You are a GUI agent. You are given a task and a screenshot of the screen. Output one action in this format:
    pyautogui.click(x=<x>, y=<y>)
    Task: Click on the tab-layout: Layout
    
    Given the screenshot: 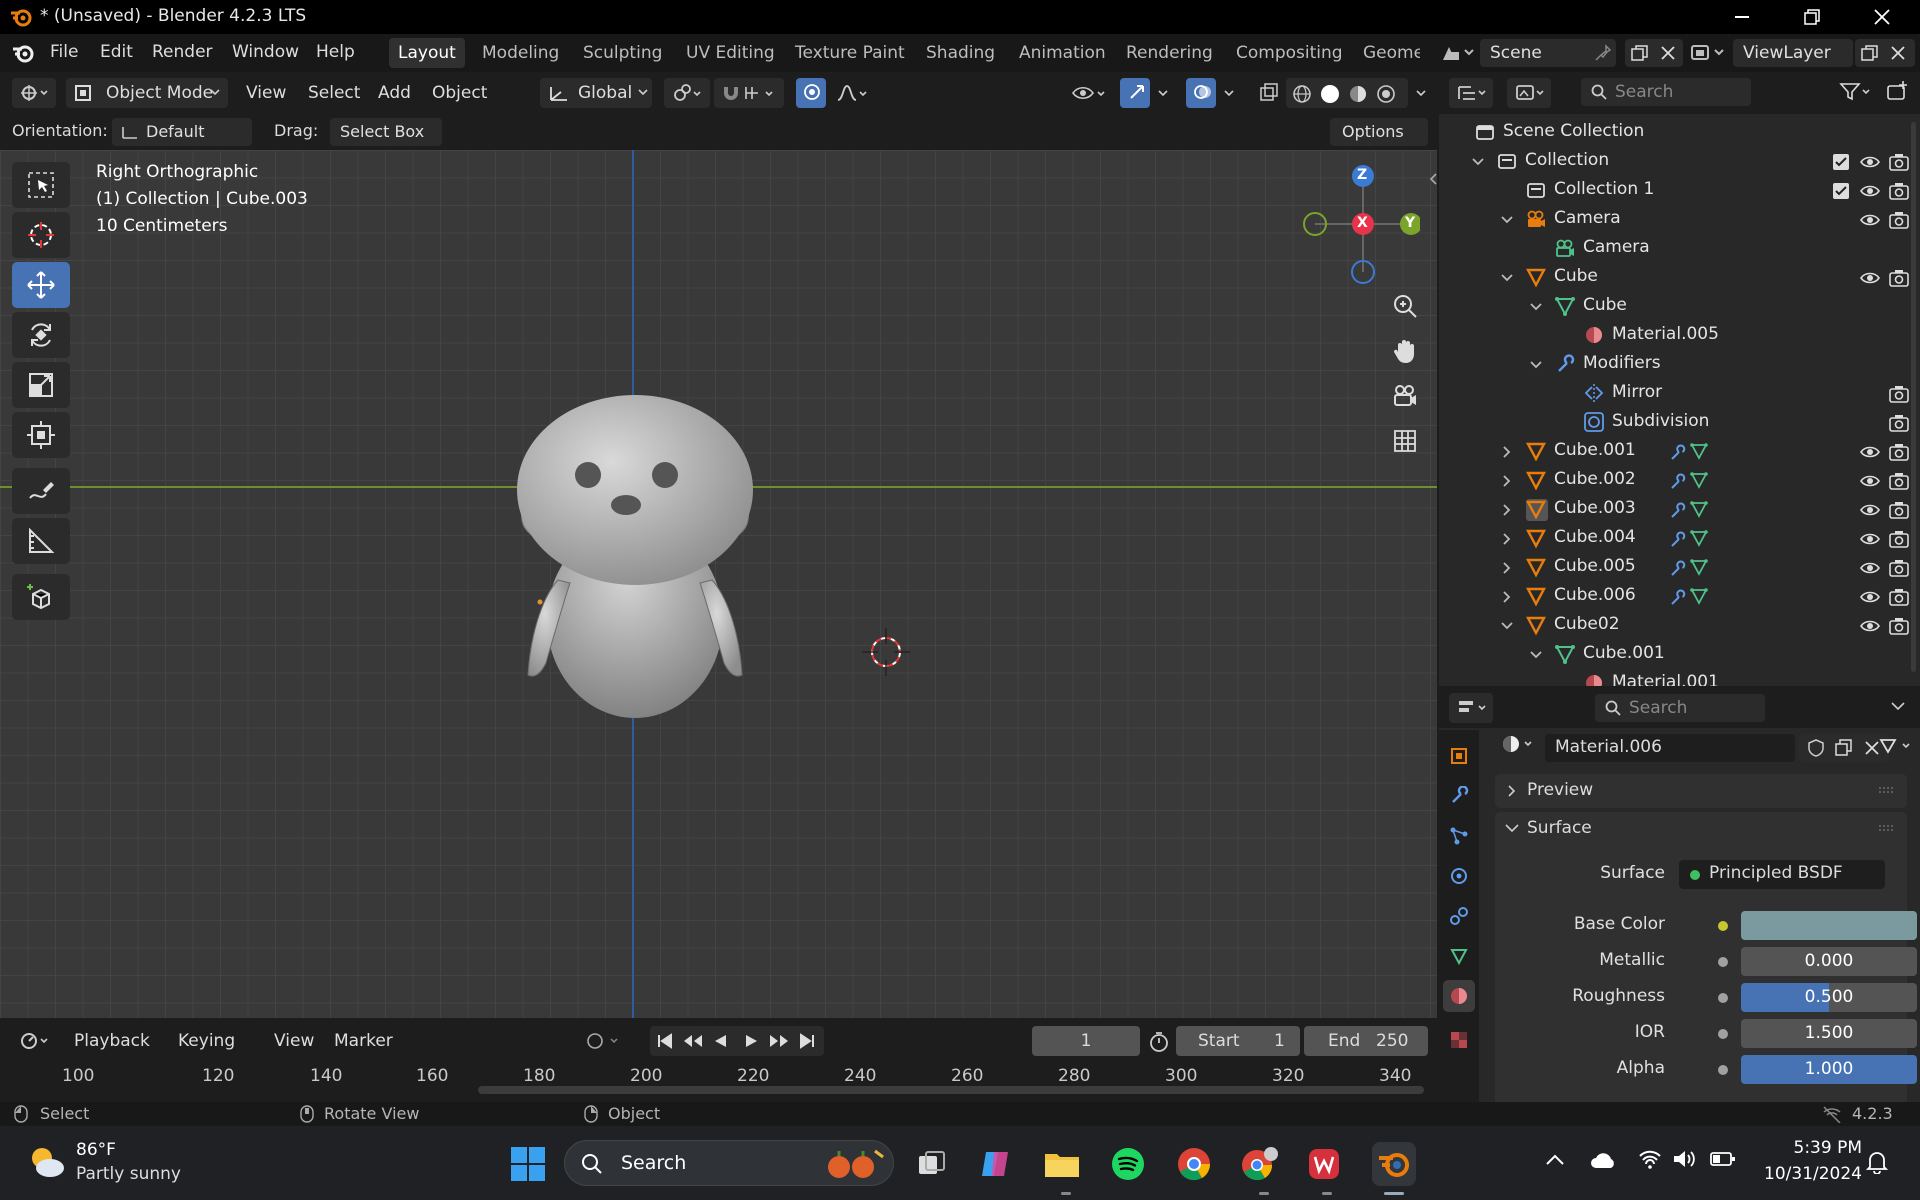 What is the action you would take?
    pyautogui.click(x=427, y=53)
    